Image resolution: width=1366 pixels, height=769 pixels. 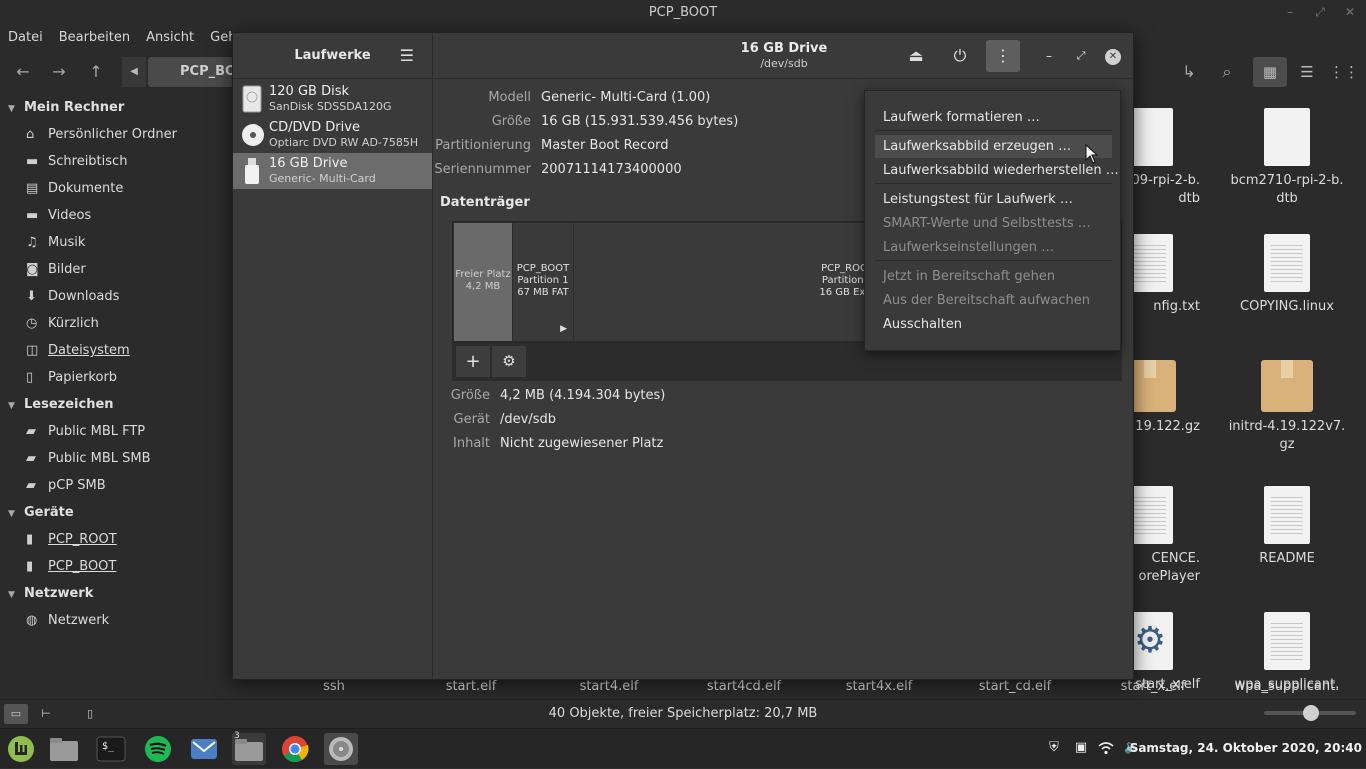 I want to click on mail-icon, so click(x=204, y=749).